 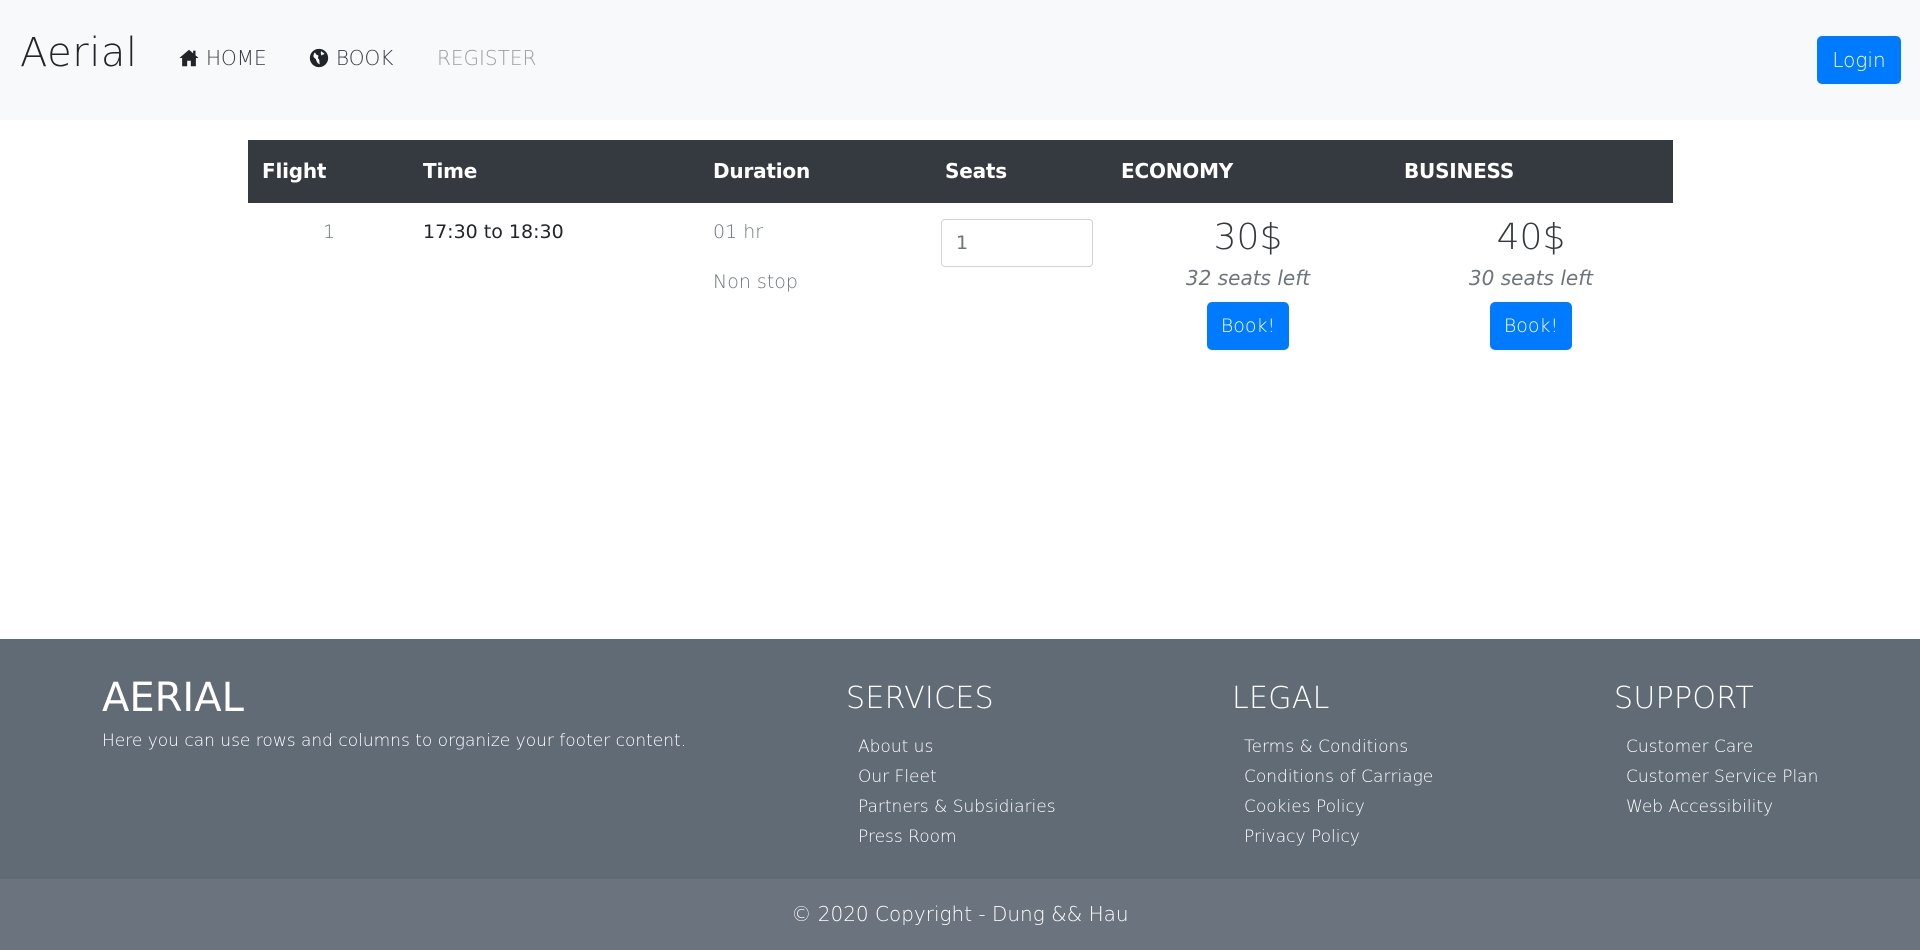 I want to click on login-button: Login, so click(x=1859, y=60).